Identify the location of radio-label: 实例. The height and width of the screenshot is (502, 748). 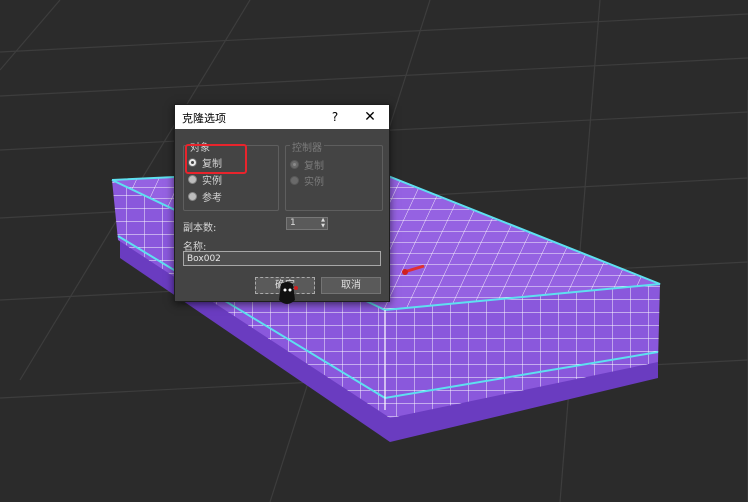
(314, 182).